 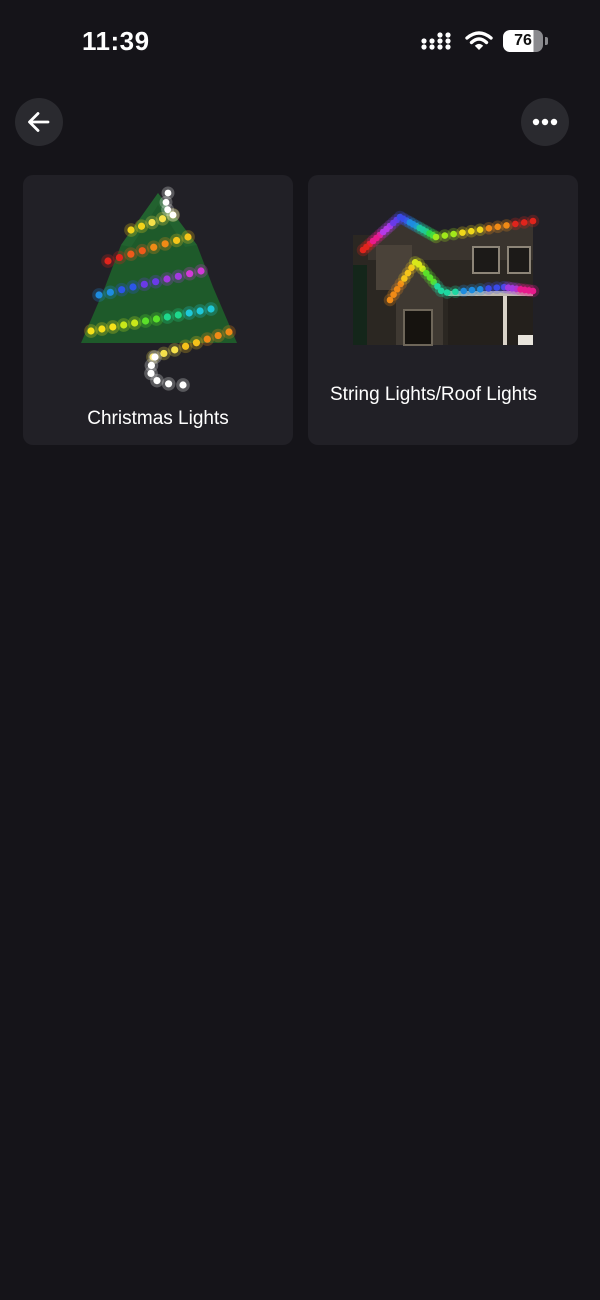 What do you see at coordinates (446, 278) in the screenshot?
I see `house-roof-lights-image` at bounding box center [446, 278].